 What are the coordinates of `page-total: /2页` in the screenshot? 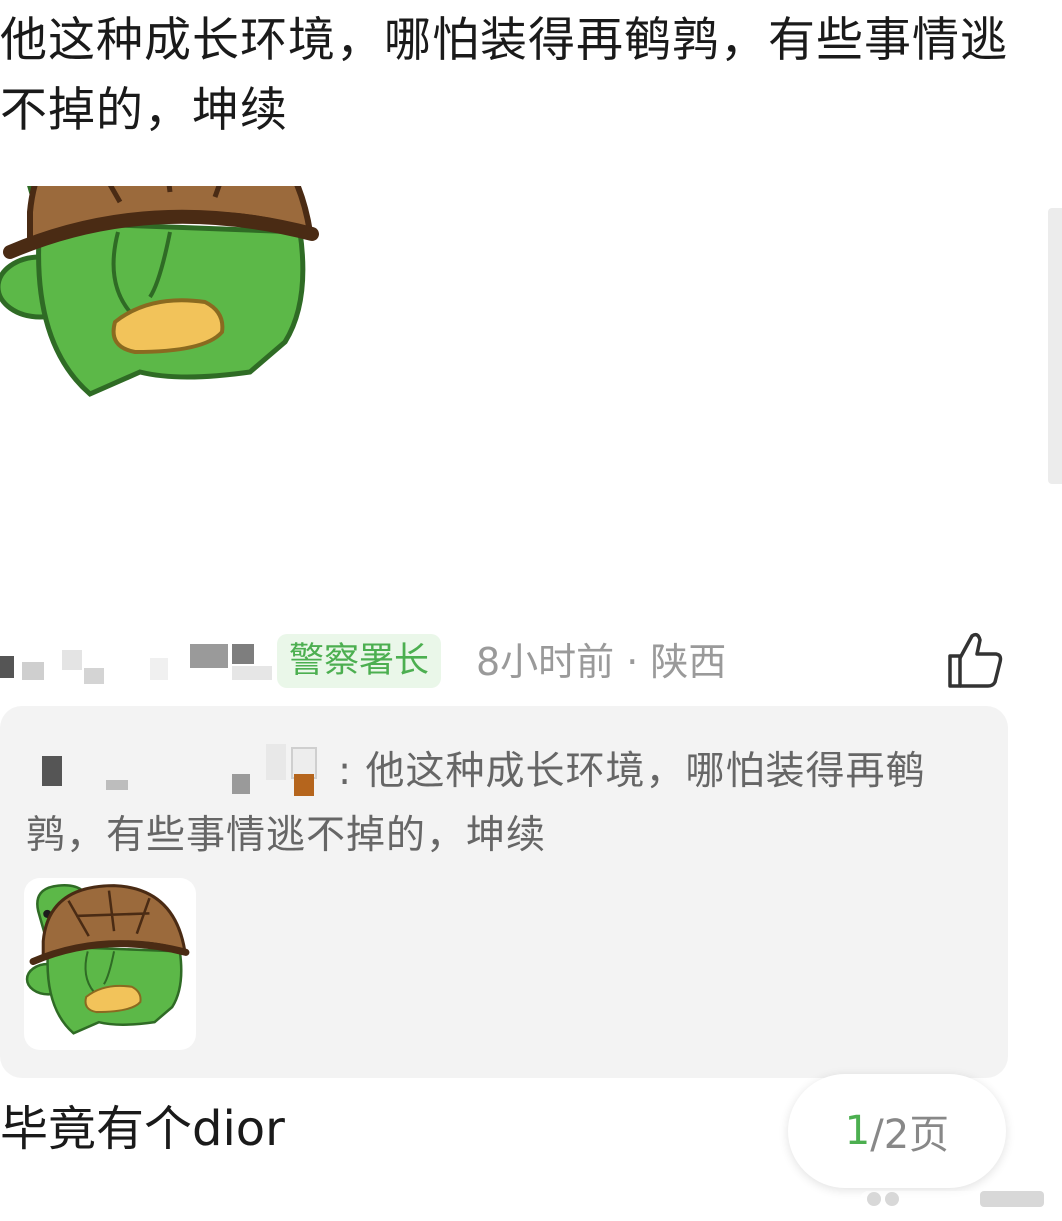 It's located at (910, 1135).